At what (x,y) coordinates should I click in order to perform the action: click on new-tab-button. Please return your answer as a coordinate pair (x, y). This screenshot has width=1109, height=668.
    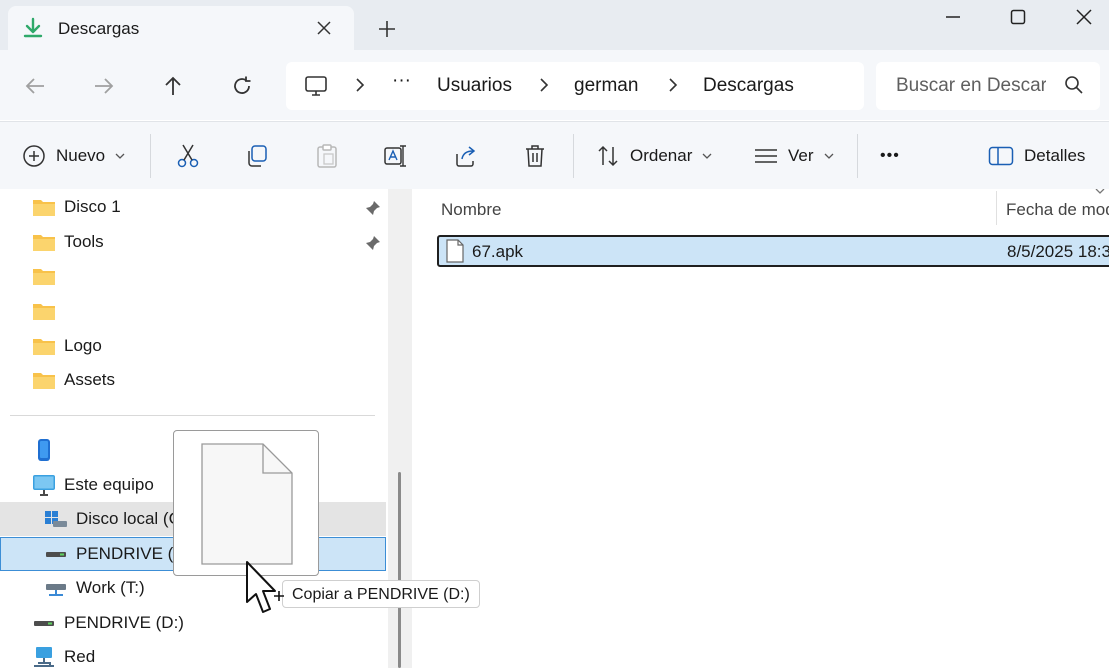
    Looking at the image, I should click on (387, 29).